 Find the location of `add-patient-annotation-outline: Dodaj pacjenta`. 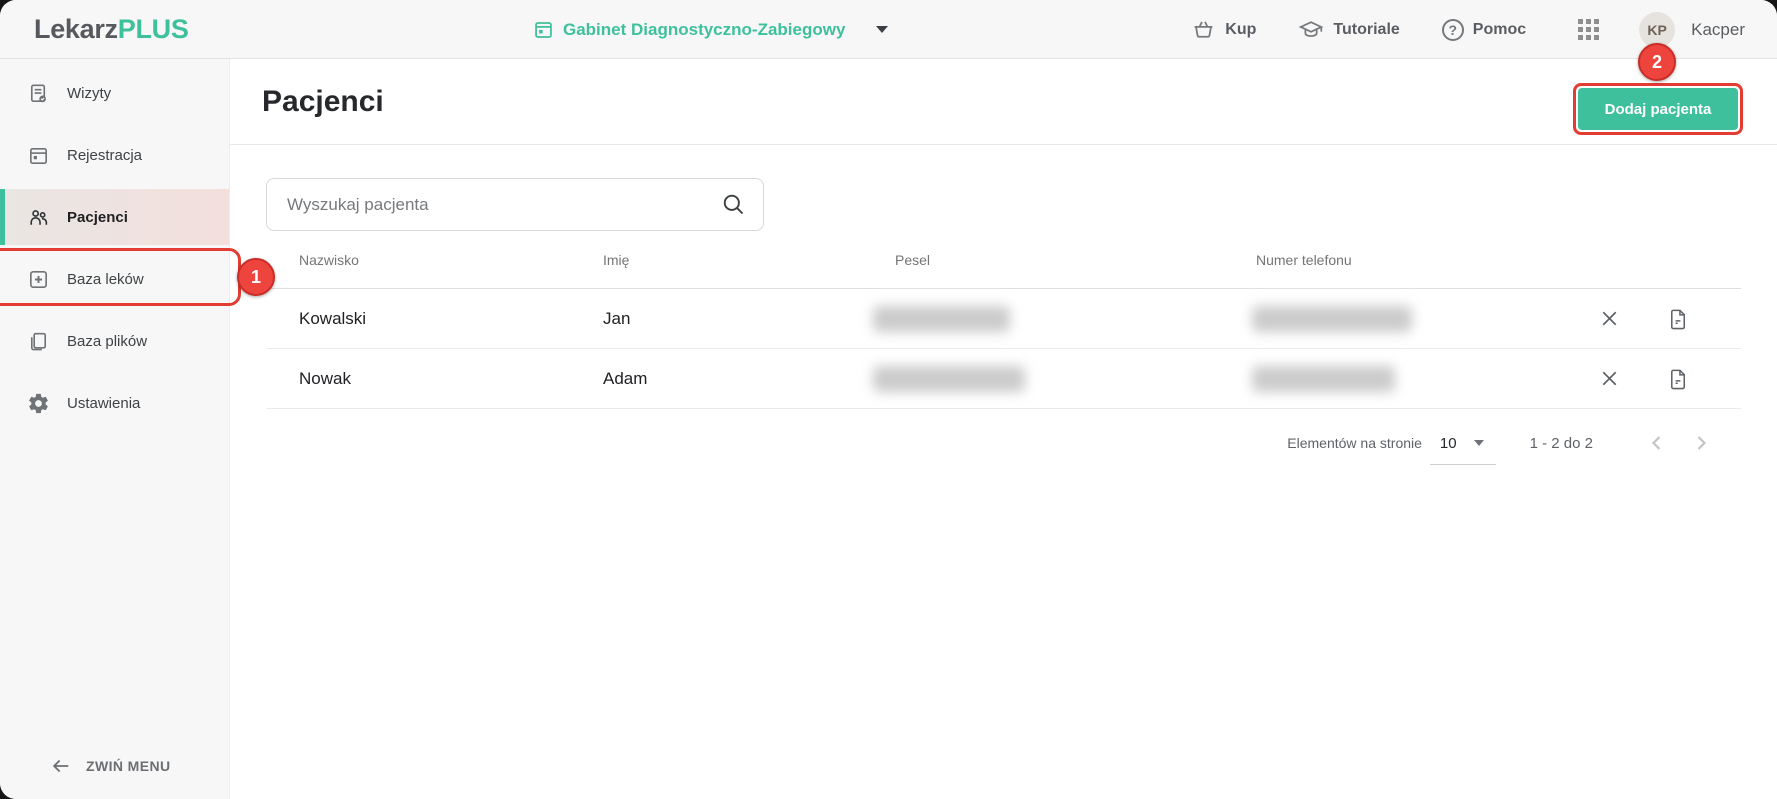

add-patient-annotation-outline: Dodaj pacjenta is located at coordinates (1658, 109).